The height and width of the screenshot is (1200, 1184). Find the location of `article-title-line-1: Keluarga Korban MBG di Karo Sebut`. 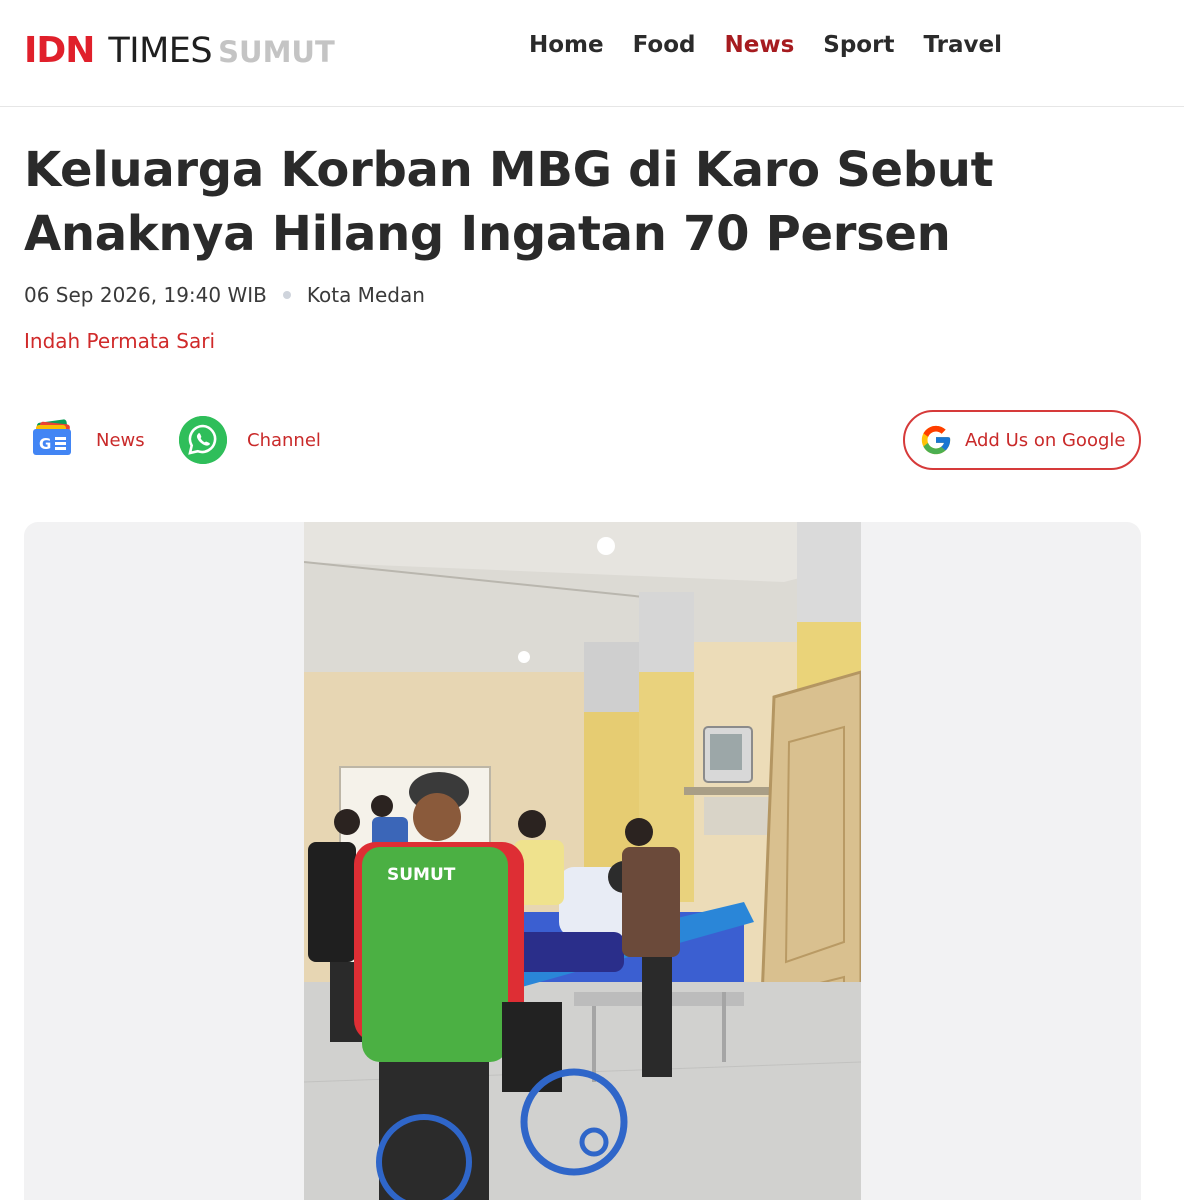

article-title-line-1: Keluarga Korban MBG di Karo Sebut is located at coordinates (509, 170).